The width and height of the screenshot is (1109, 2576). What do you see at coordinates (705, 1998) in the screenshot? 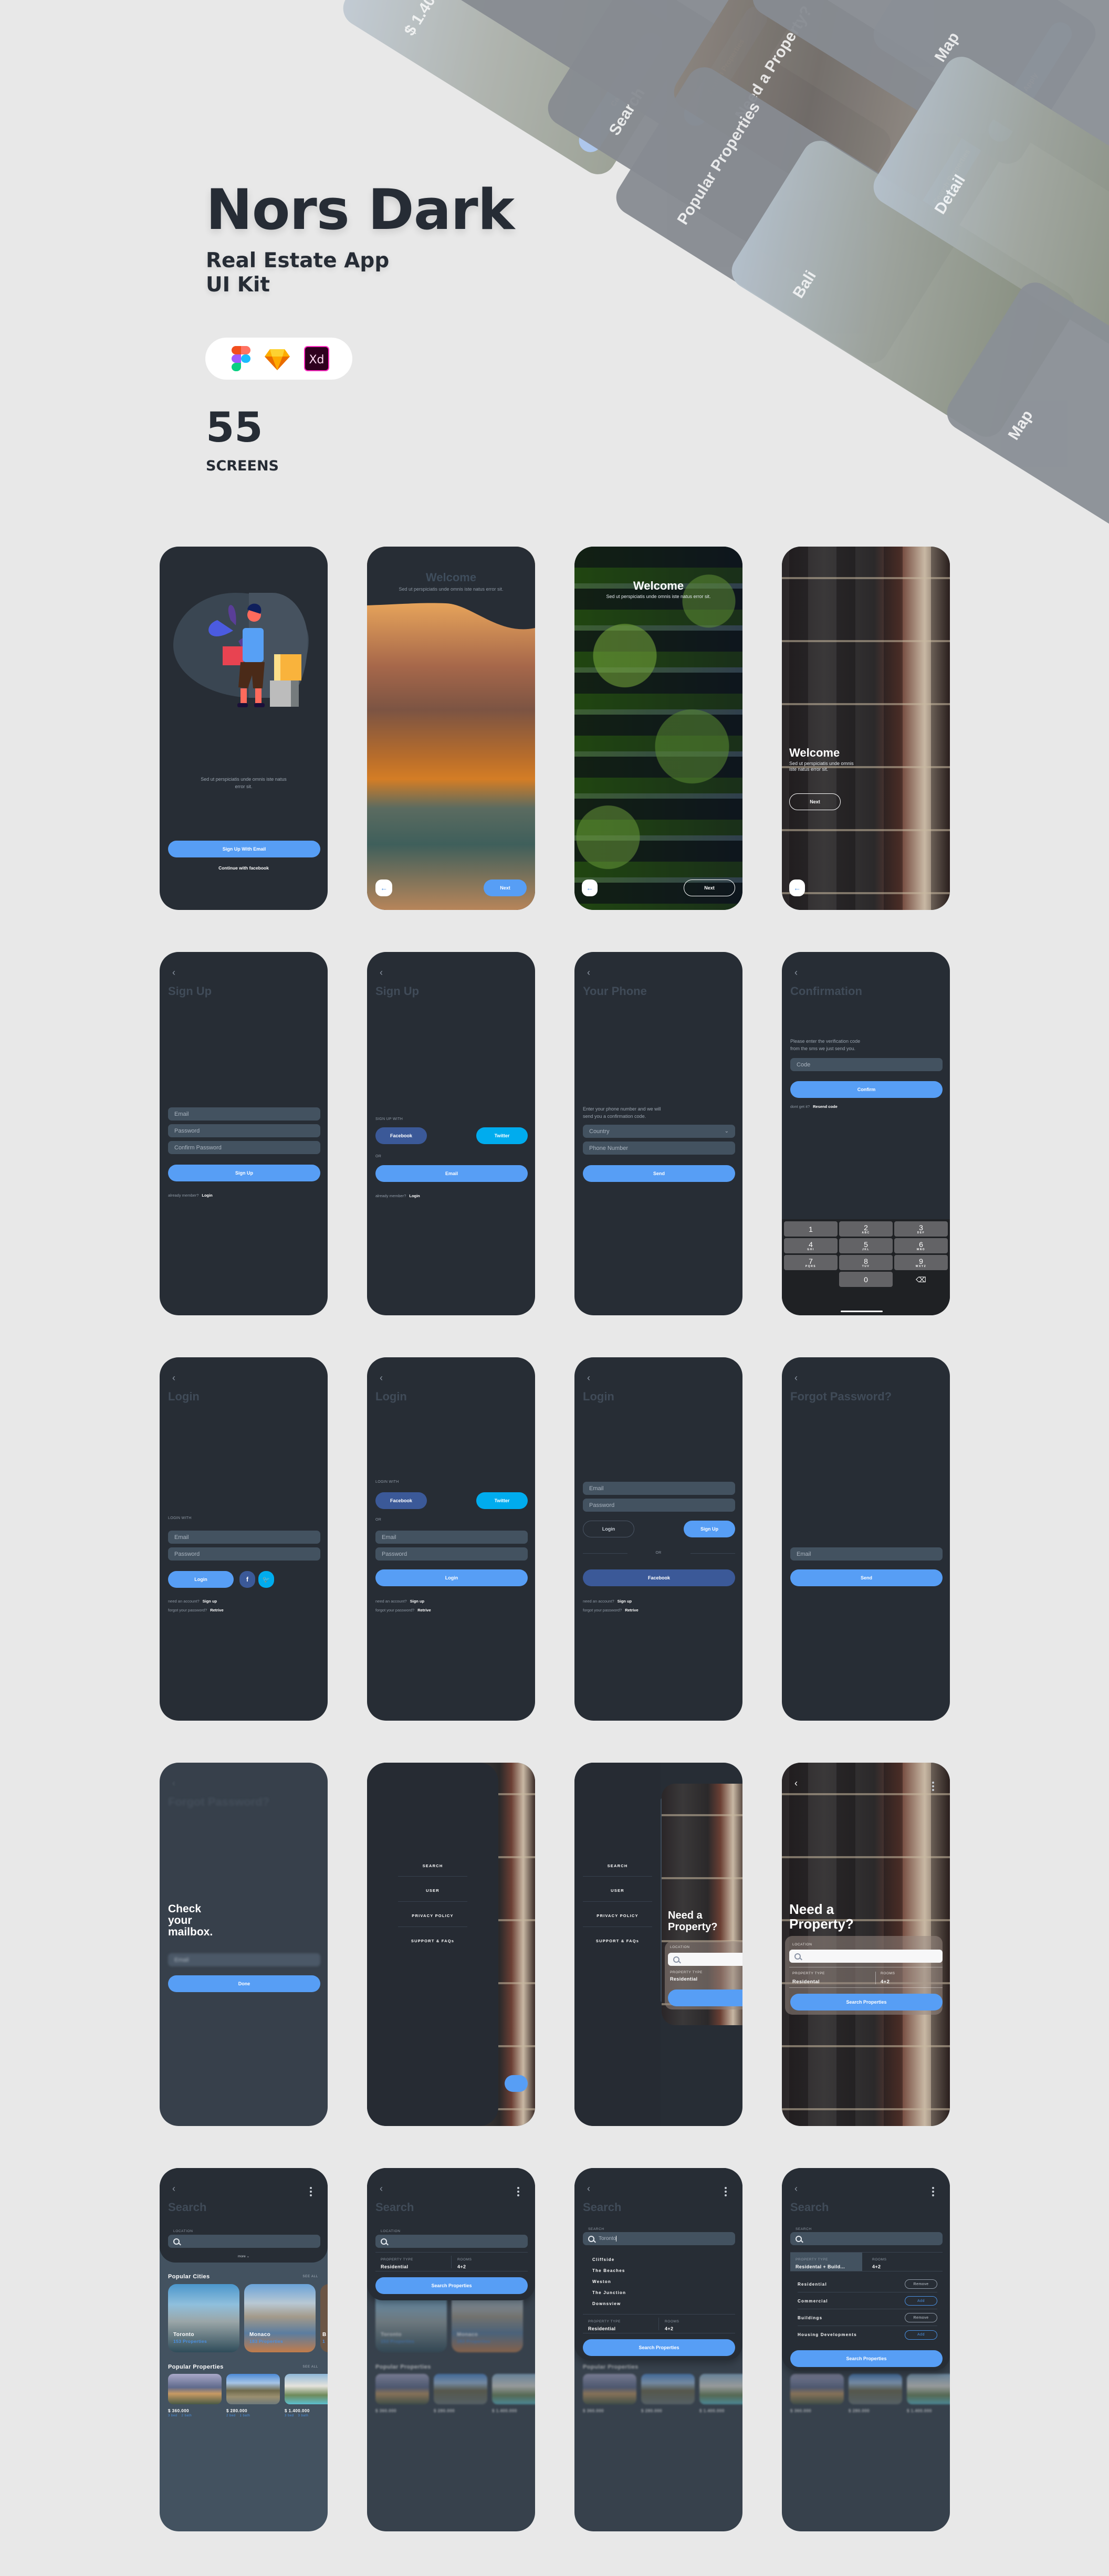
I see `search-properties-button-partial` at bounding box center [705, 1998].